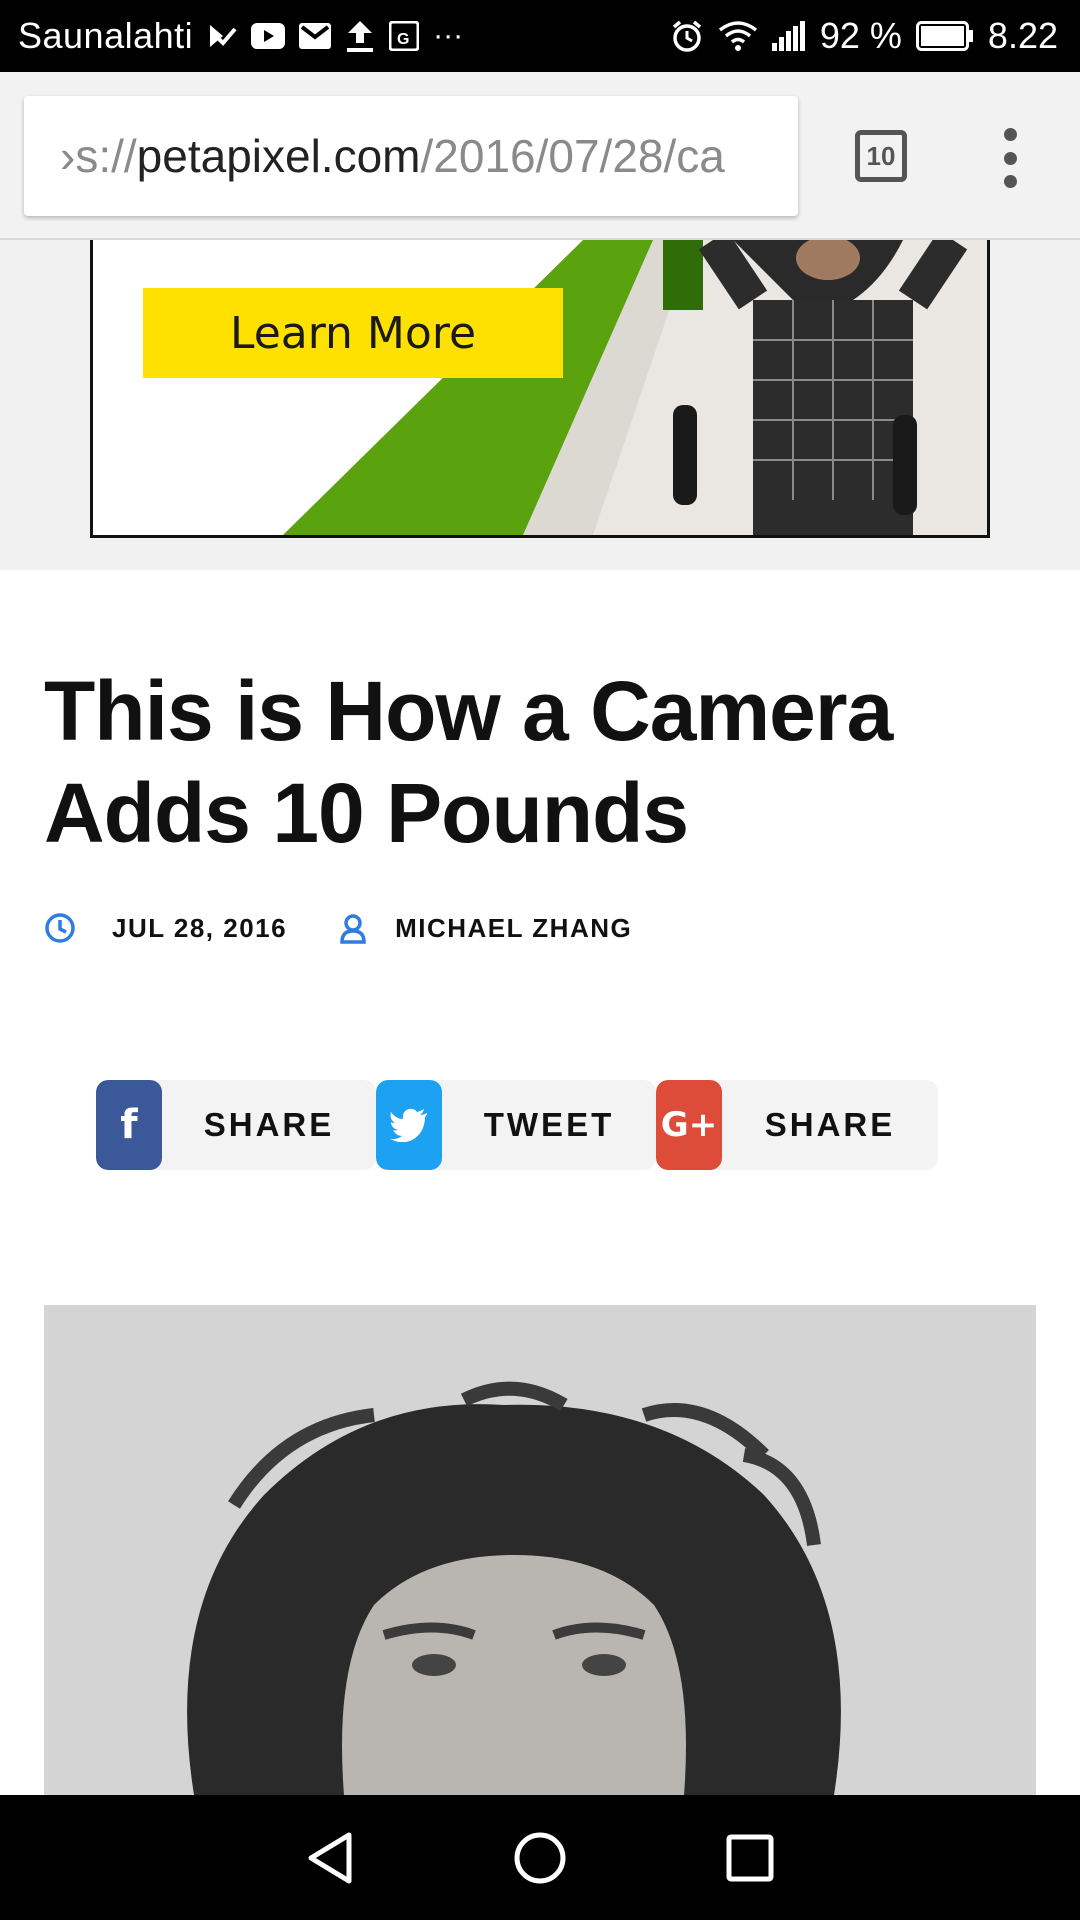  I want to click on status-right: 92 % 8.22, so click(864, 36).